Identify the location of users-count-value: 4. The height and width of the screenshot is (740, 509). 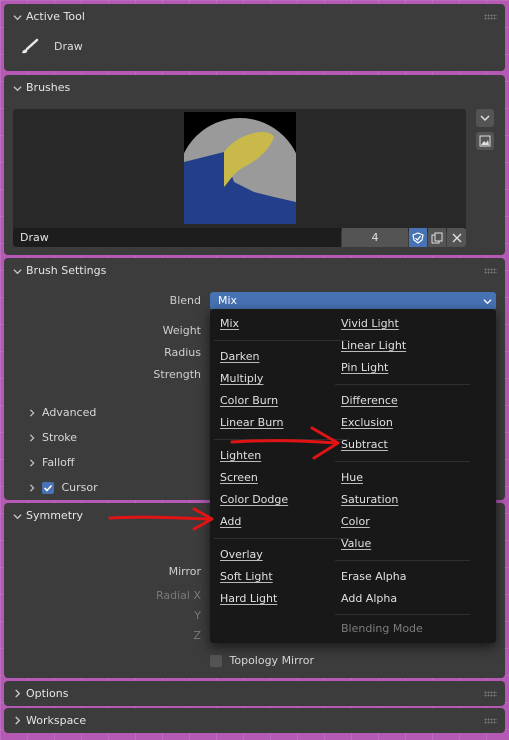
(375, 237).